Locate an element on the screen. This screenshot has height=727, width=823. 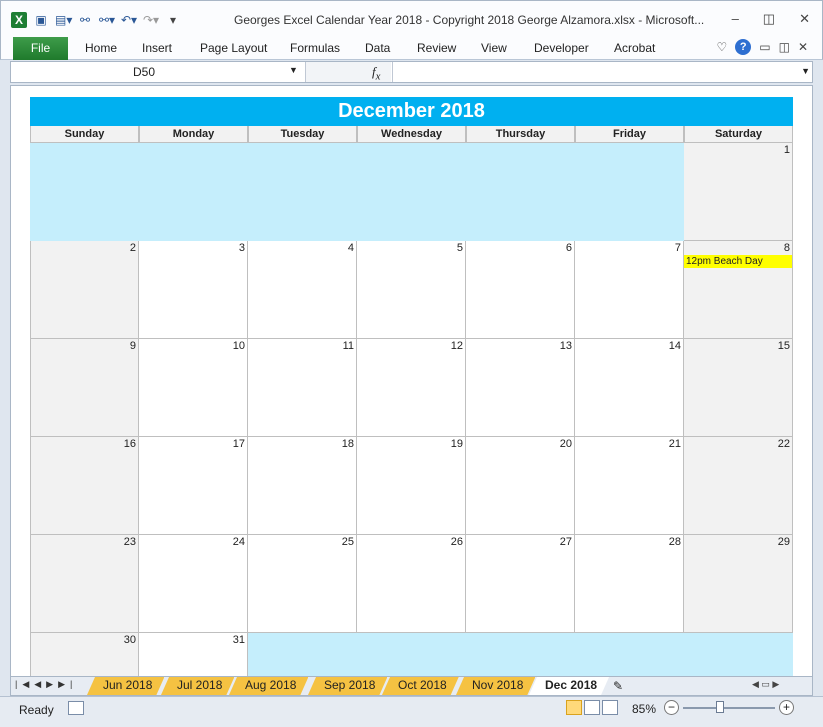
day-cell: 24 is located at coordinates (193, 584).